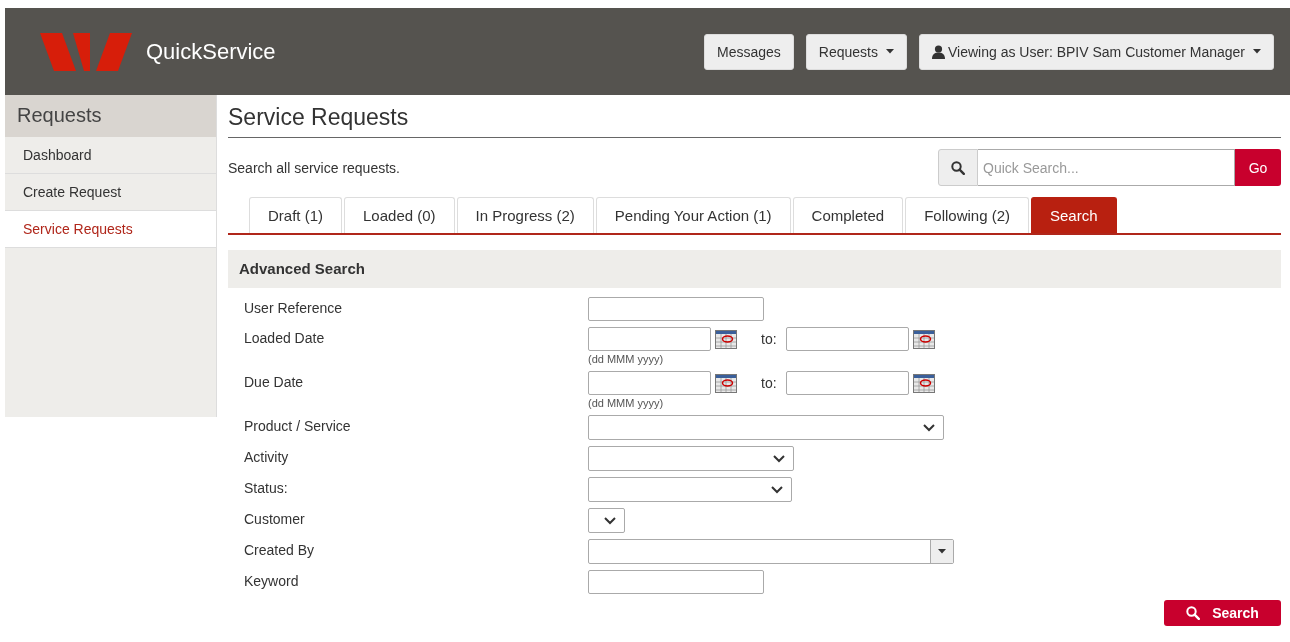 The width and height of the screenshot is (1290, 642). I want to click on page-title: Service Requests, so click(754, 116).